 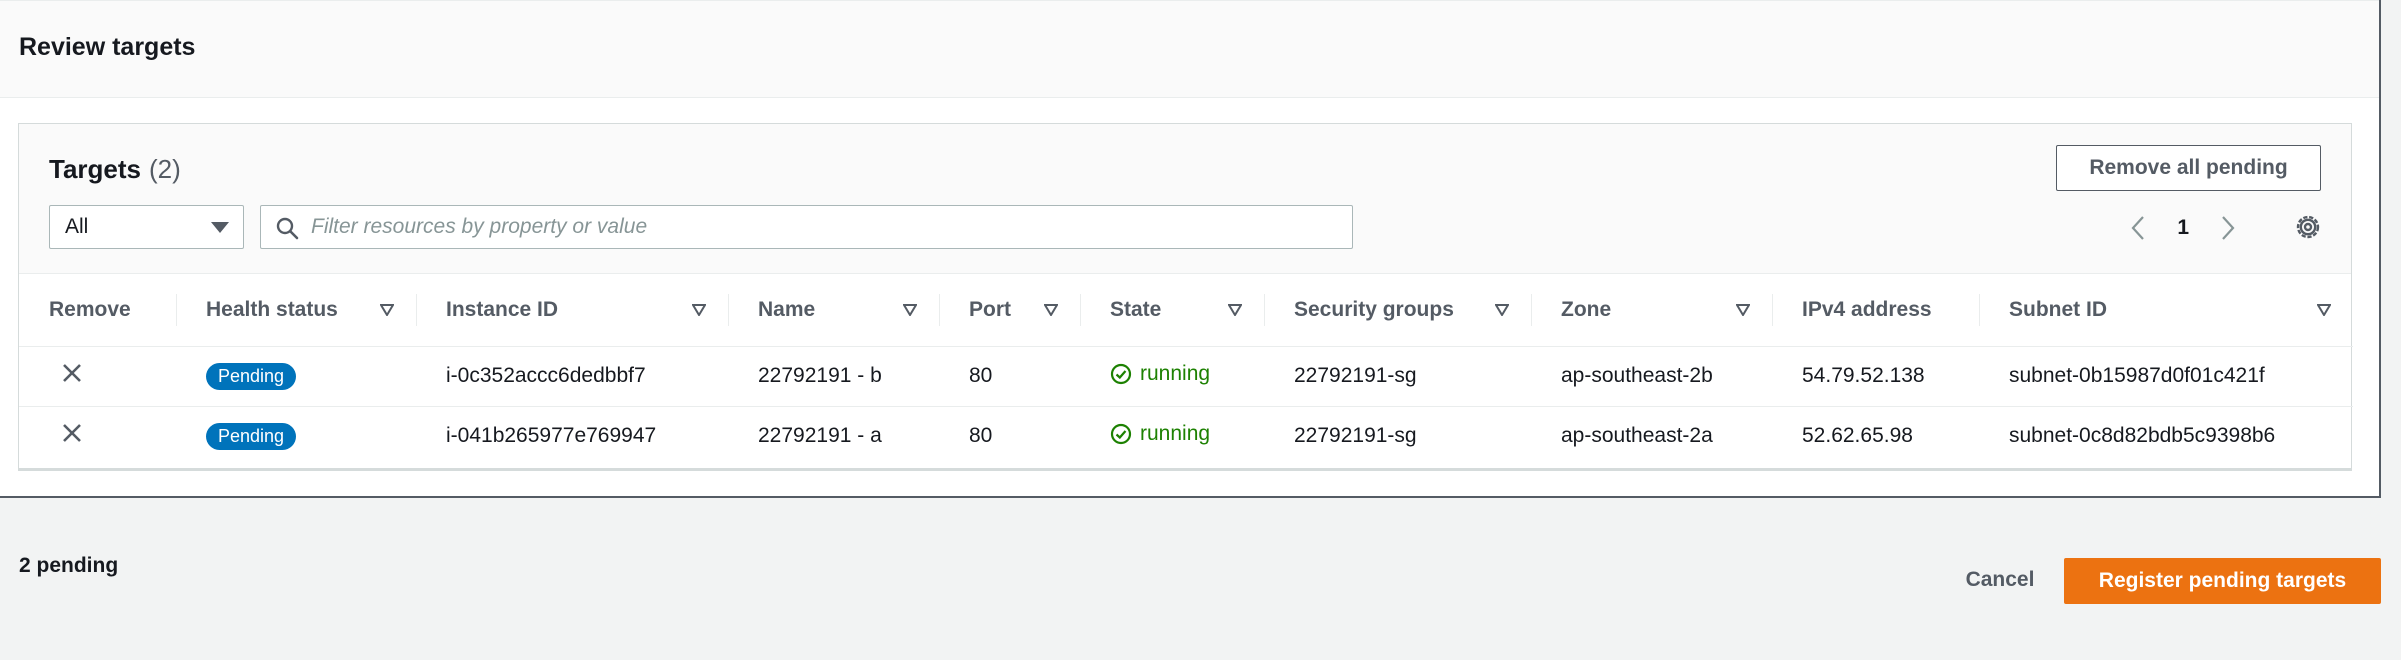 What do you see at coordinates (833, 376) in the screenshot?
I see `name-cell: 22792191 - b` at bounding box center [833, 376].